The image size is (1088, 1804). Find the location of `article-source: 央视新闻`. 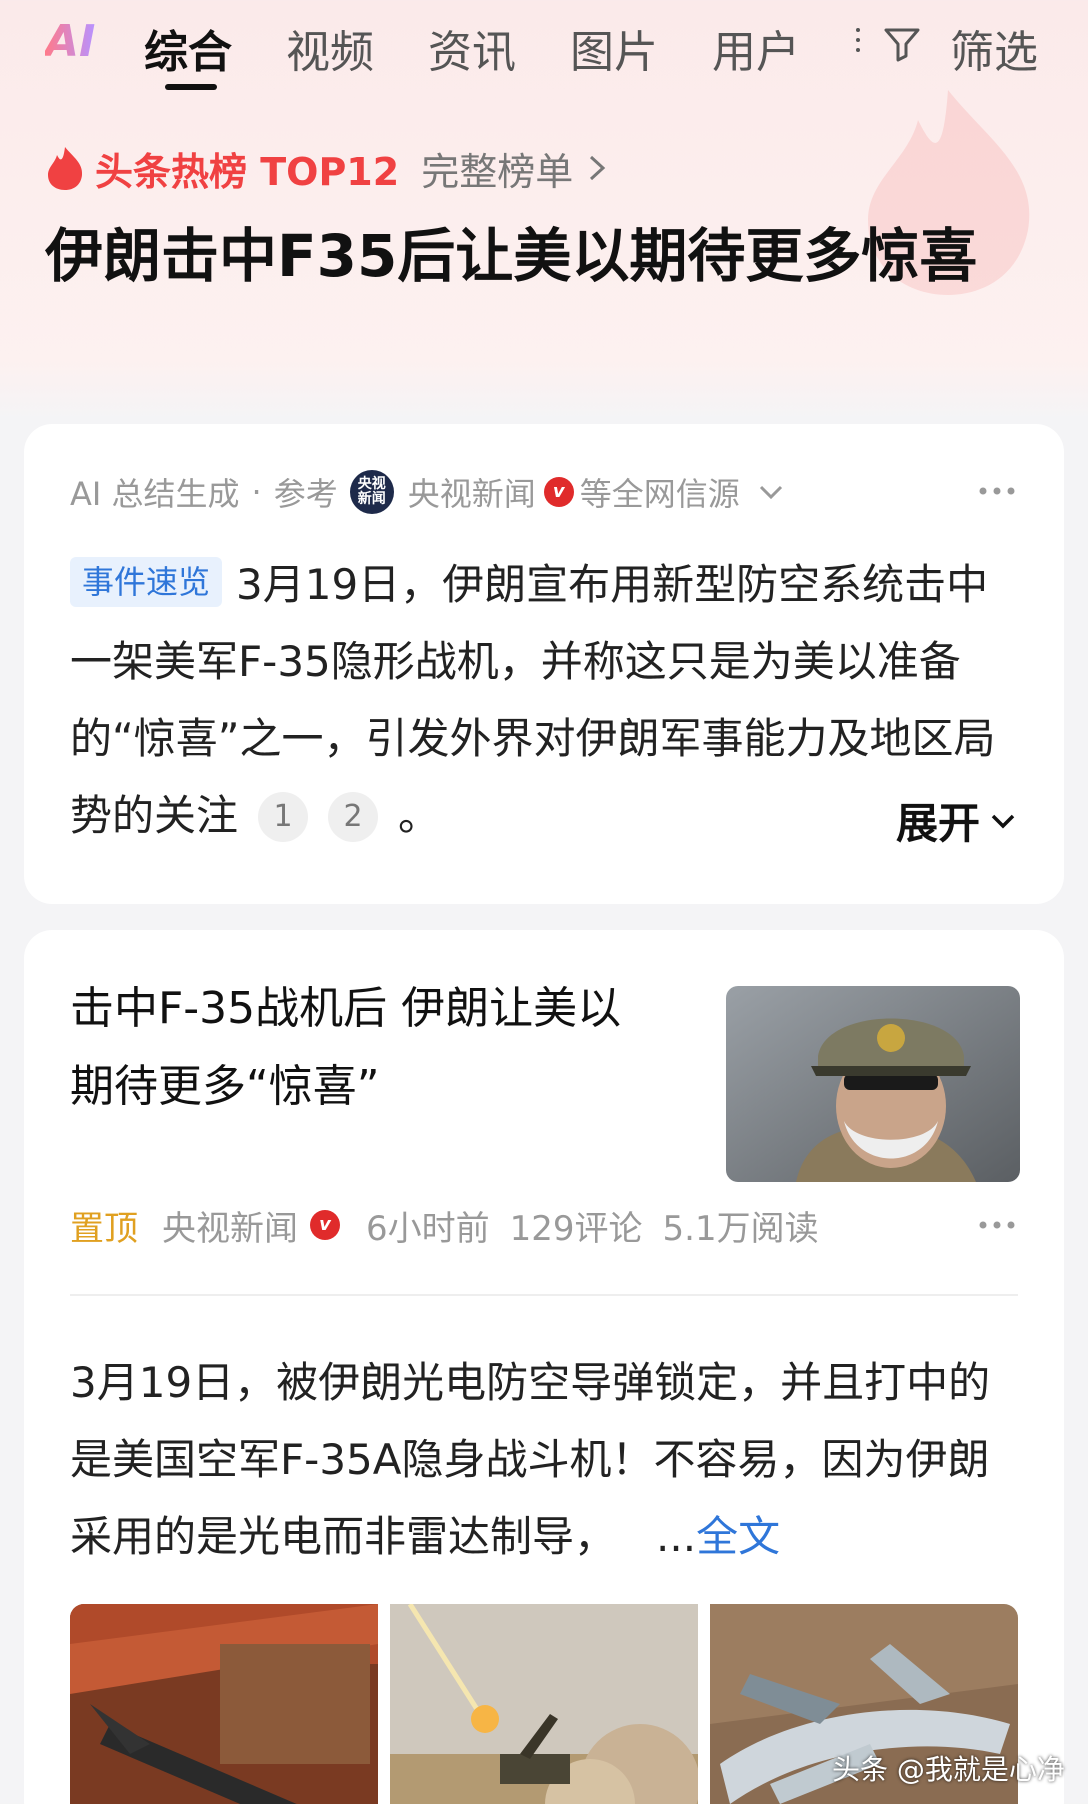

article-source: 央视新闻 is located at coordinates (230, 1225).